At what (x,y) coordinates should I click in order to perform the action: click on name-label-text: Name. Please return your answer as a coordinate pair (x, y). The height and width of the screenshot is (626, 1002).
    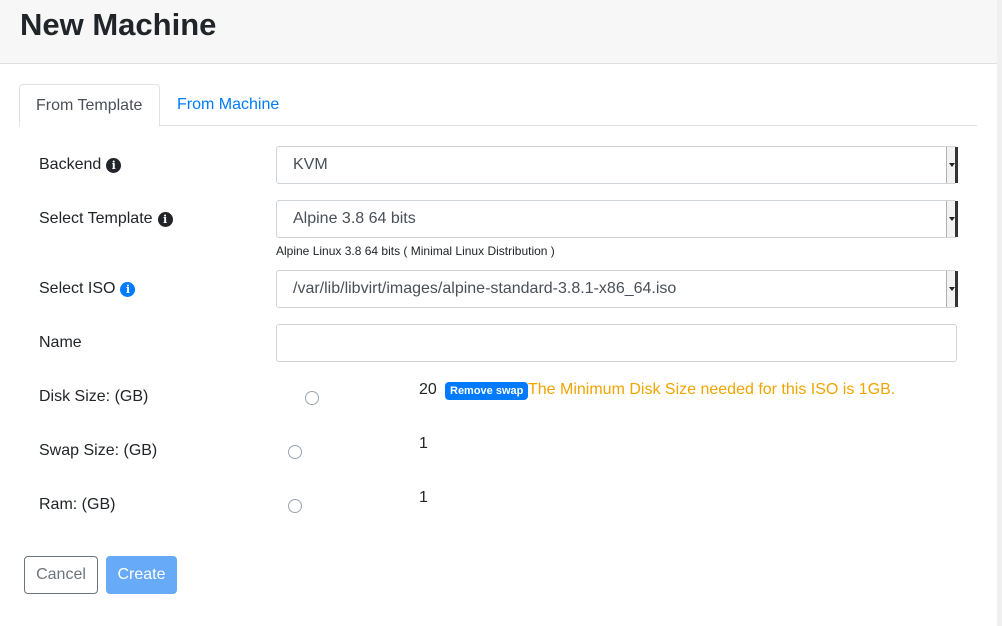
    Looking at the image, I should click on (60, 342).